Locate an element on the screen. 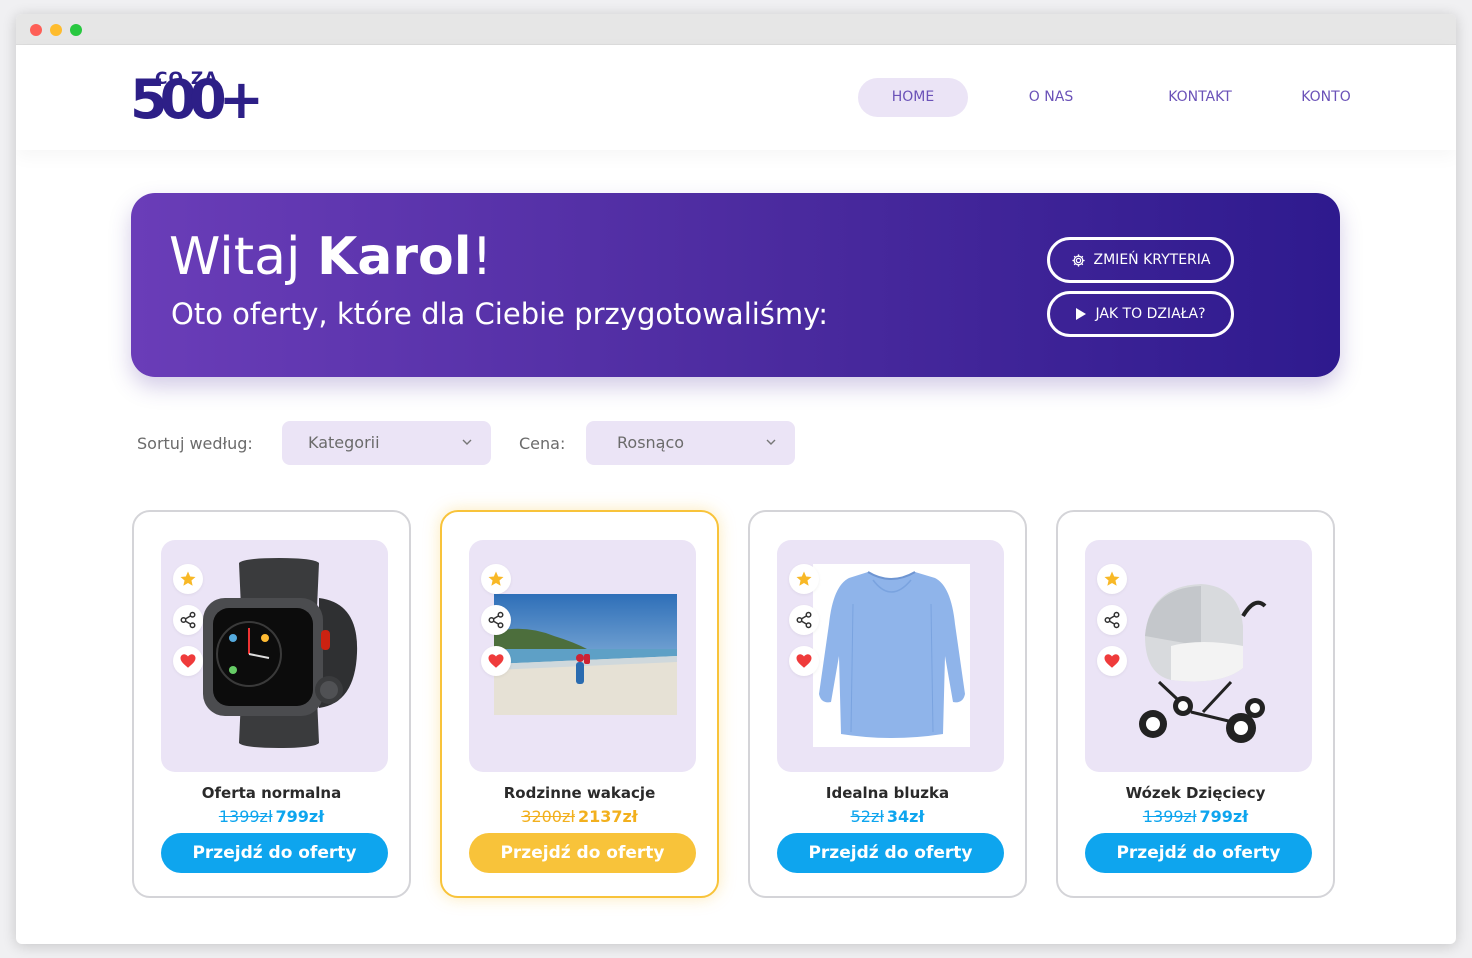  sort-label: Sortuj według: is located at coordinates (195, 443).